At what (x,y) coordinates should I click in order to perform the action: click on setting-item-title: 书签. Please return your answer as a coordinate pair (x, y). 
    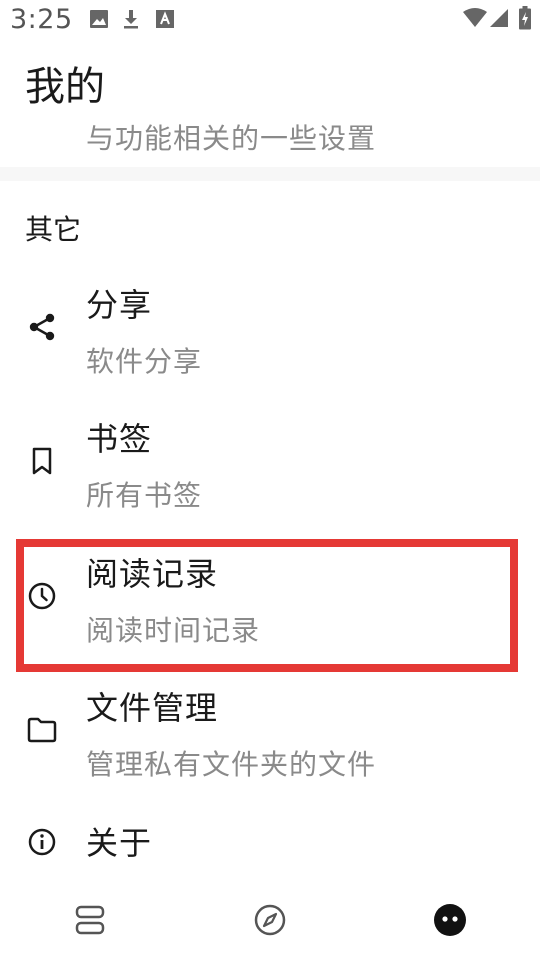
    Looking at the image, I should click on (119, 439).